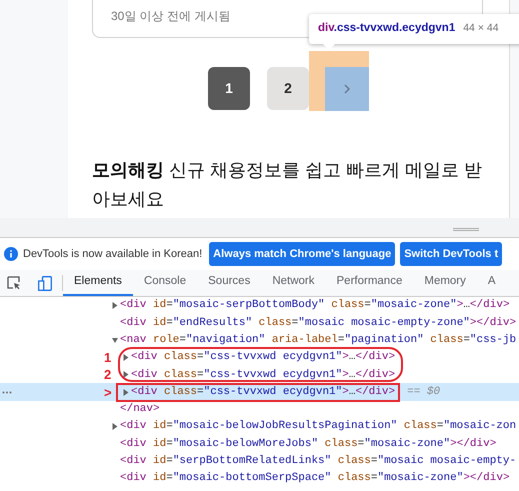  I want to click on devtools-tab: Performance, so click(370, 283).